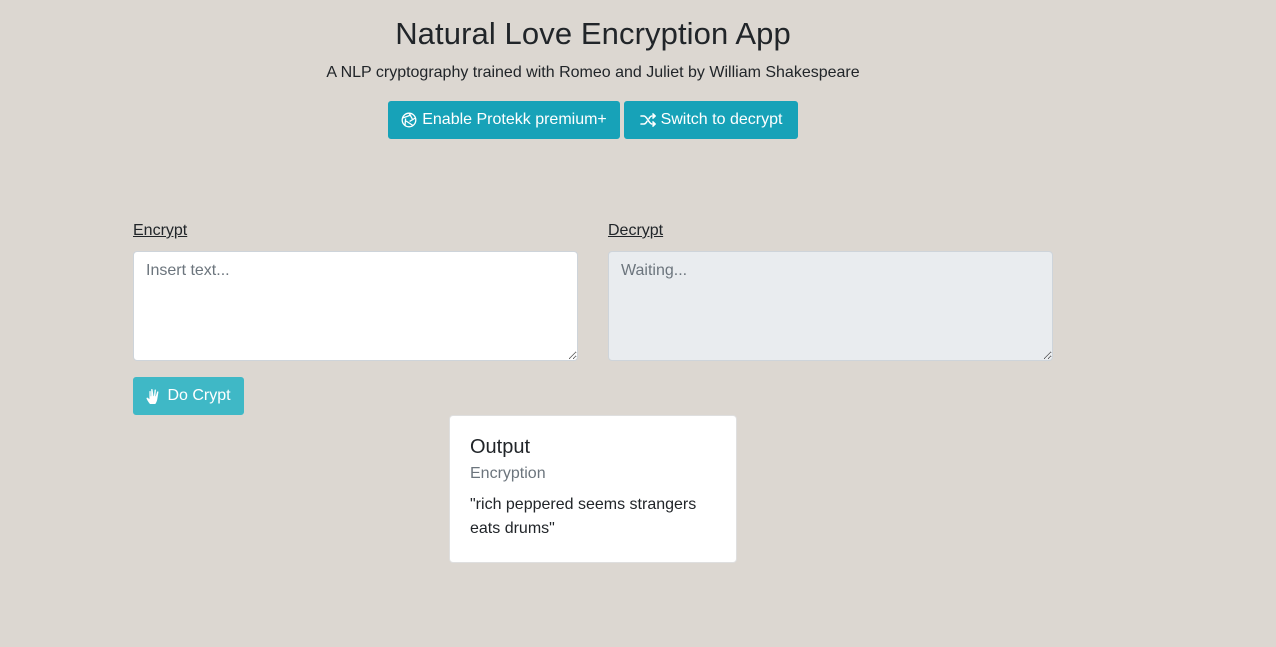 The width and height of the screenshot is (1276, 647). Describe the element at coordinates (593, 33) in the screenshot. I see `page-title: Natural Love Encryption App` at that location.